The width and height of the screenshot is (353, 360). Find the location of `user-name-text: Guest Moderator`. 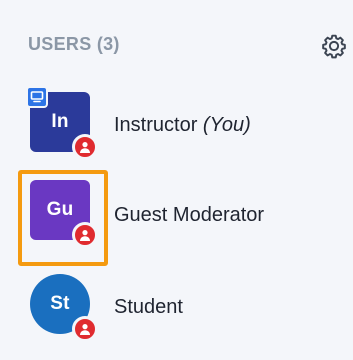

user-name-text: Guest Moderator is located at coordinates (189, 215).